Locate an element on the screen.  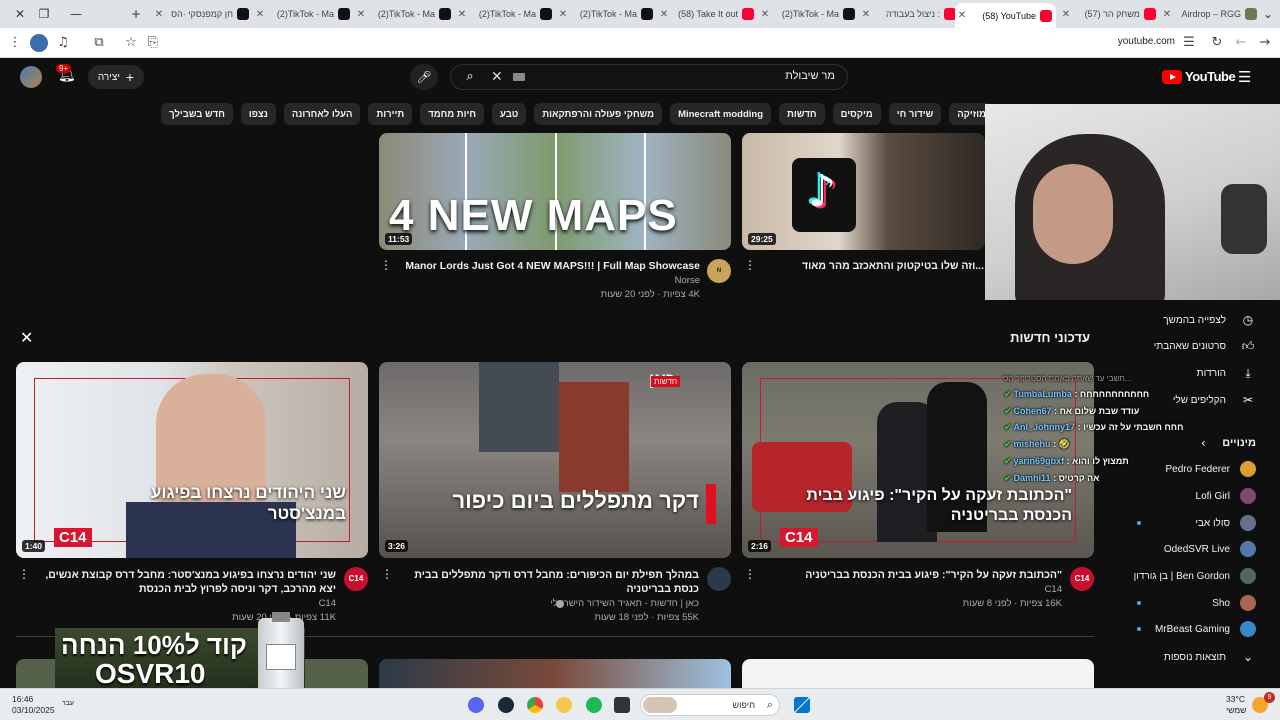
subscription-item: Lofi Girl is located at coordinates (1181, 496).